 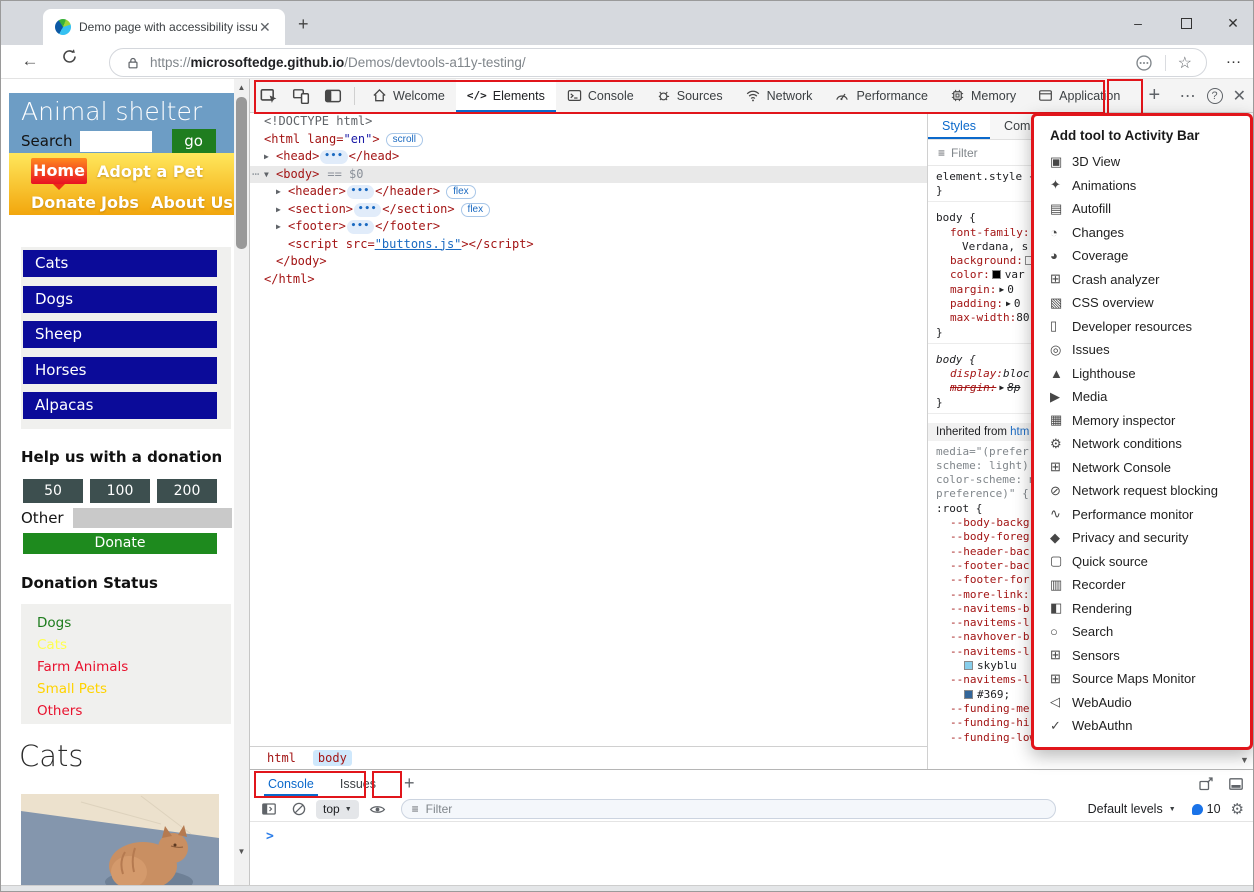 What do you see at coordinates (120, 543) in the screenshot?
I see `donate-button: Donate` at bounding box center [120, 543].